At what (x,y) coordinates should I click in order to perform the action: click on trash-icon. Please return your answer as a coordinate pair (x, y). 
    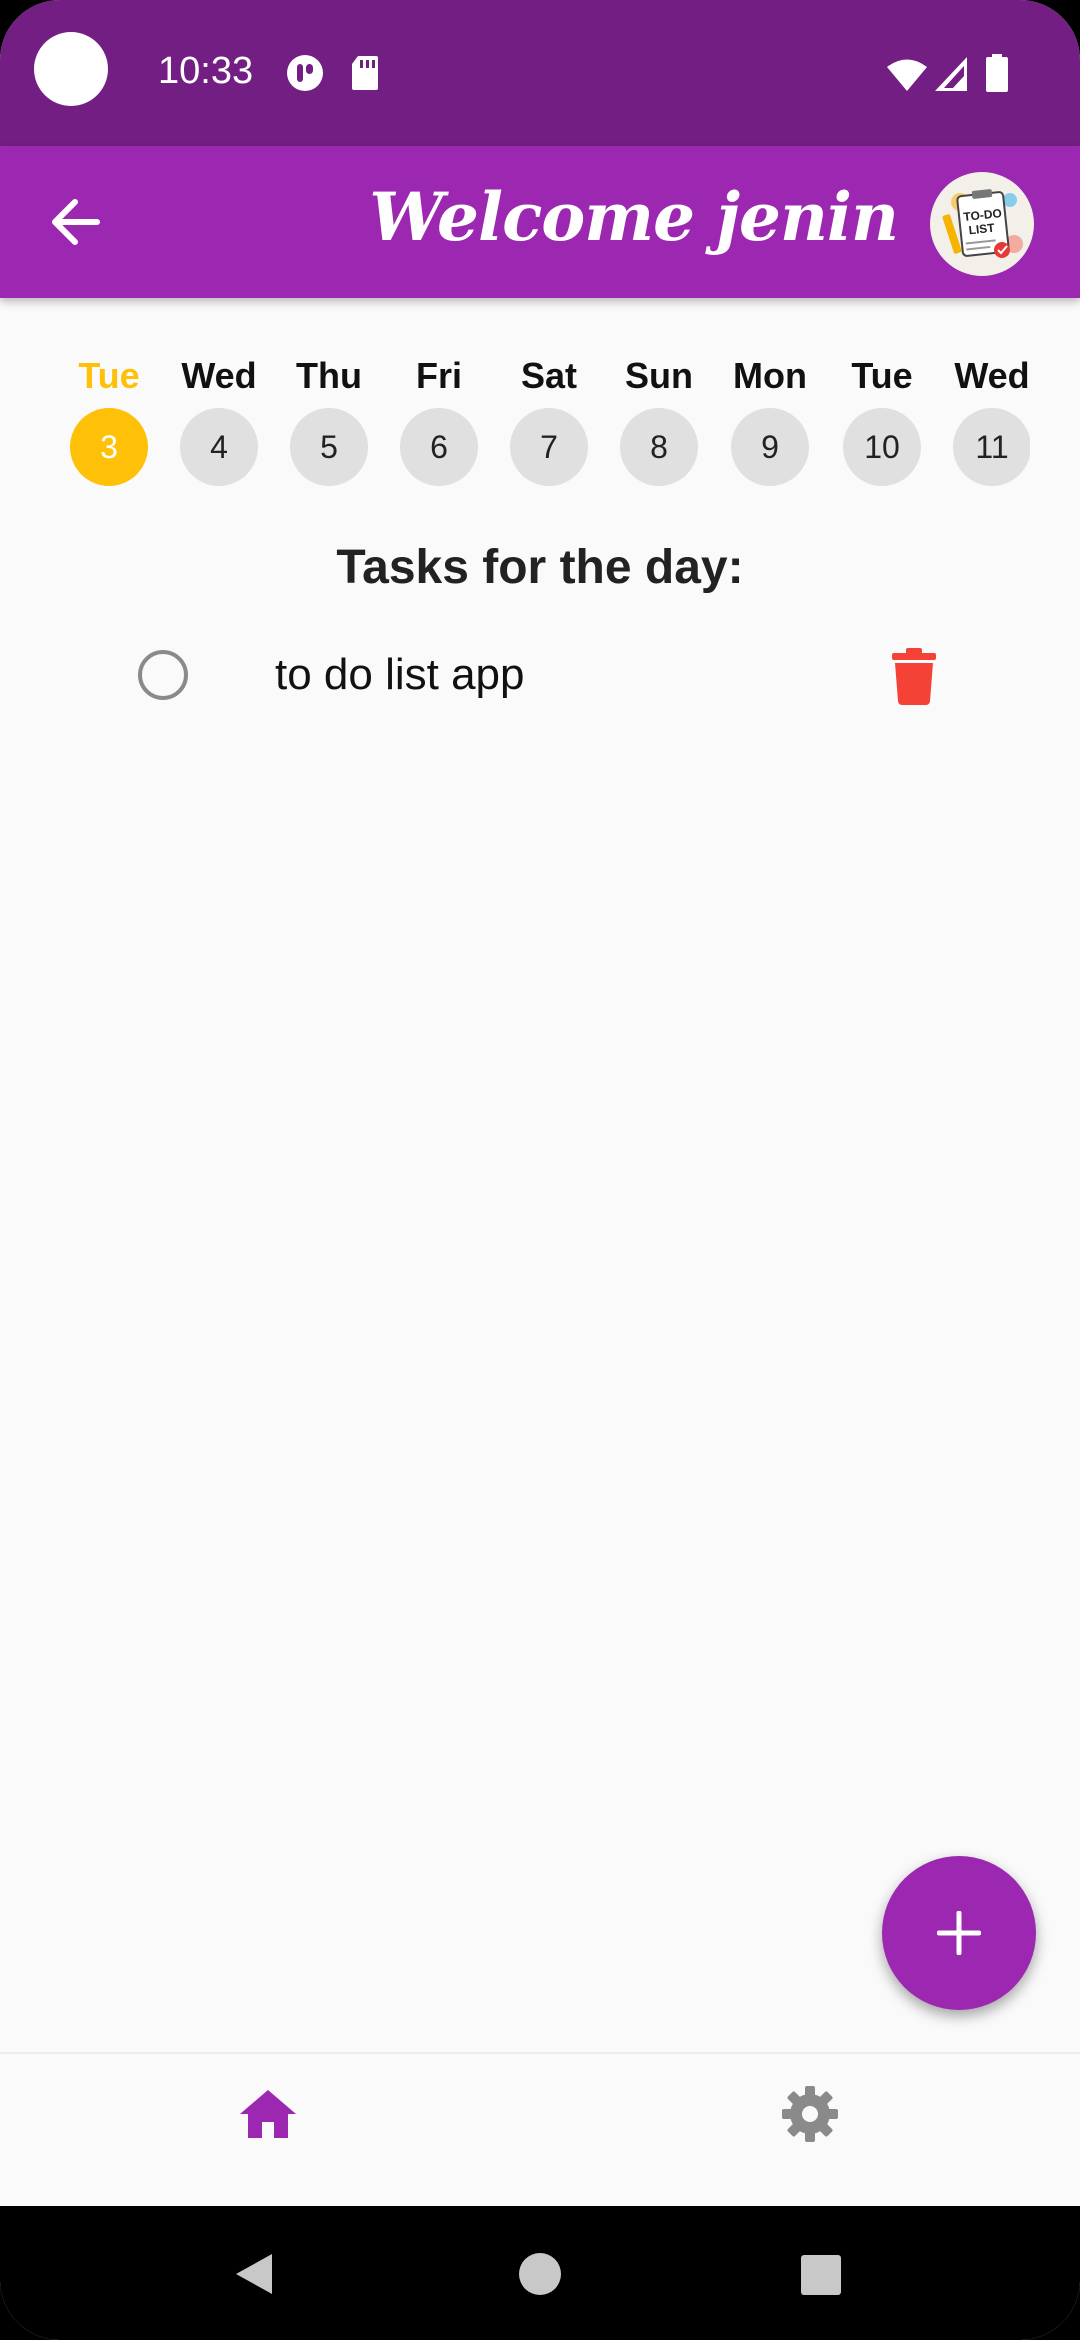
    Looking at the image, I should click on (914, 676).